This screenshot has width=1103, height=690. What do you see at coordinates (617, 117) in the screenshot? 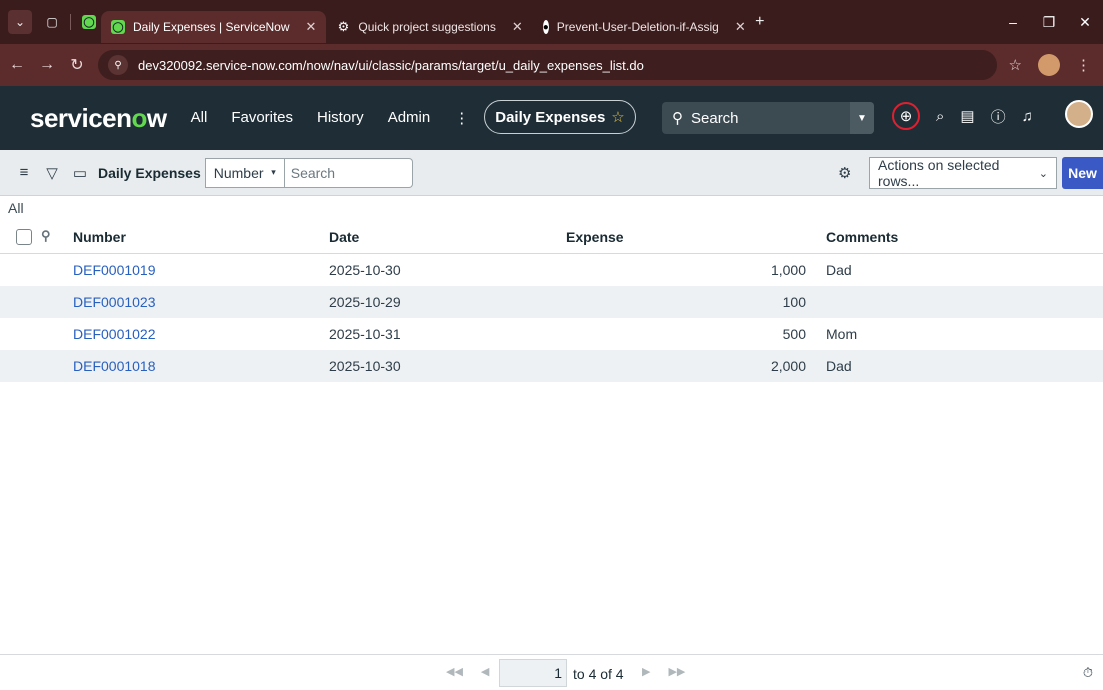
I see `favorite-star-icon: ☆` at bounding box center [617, 117].